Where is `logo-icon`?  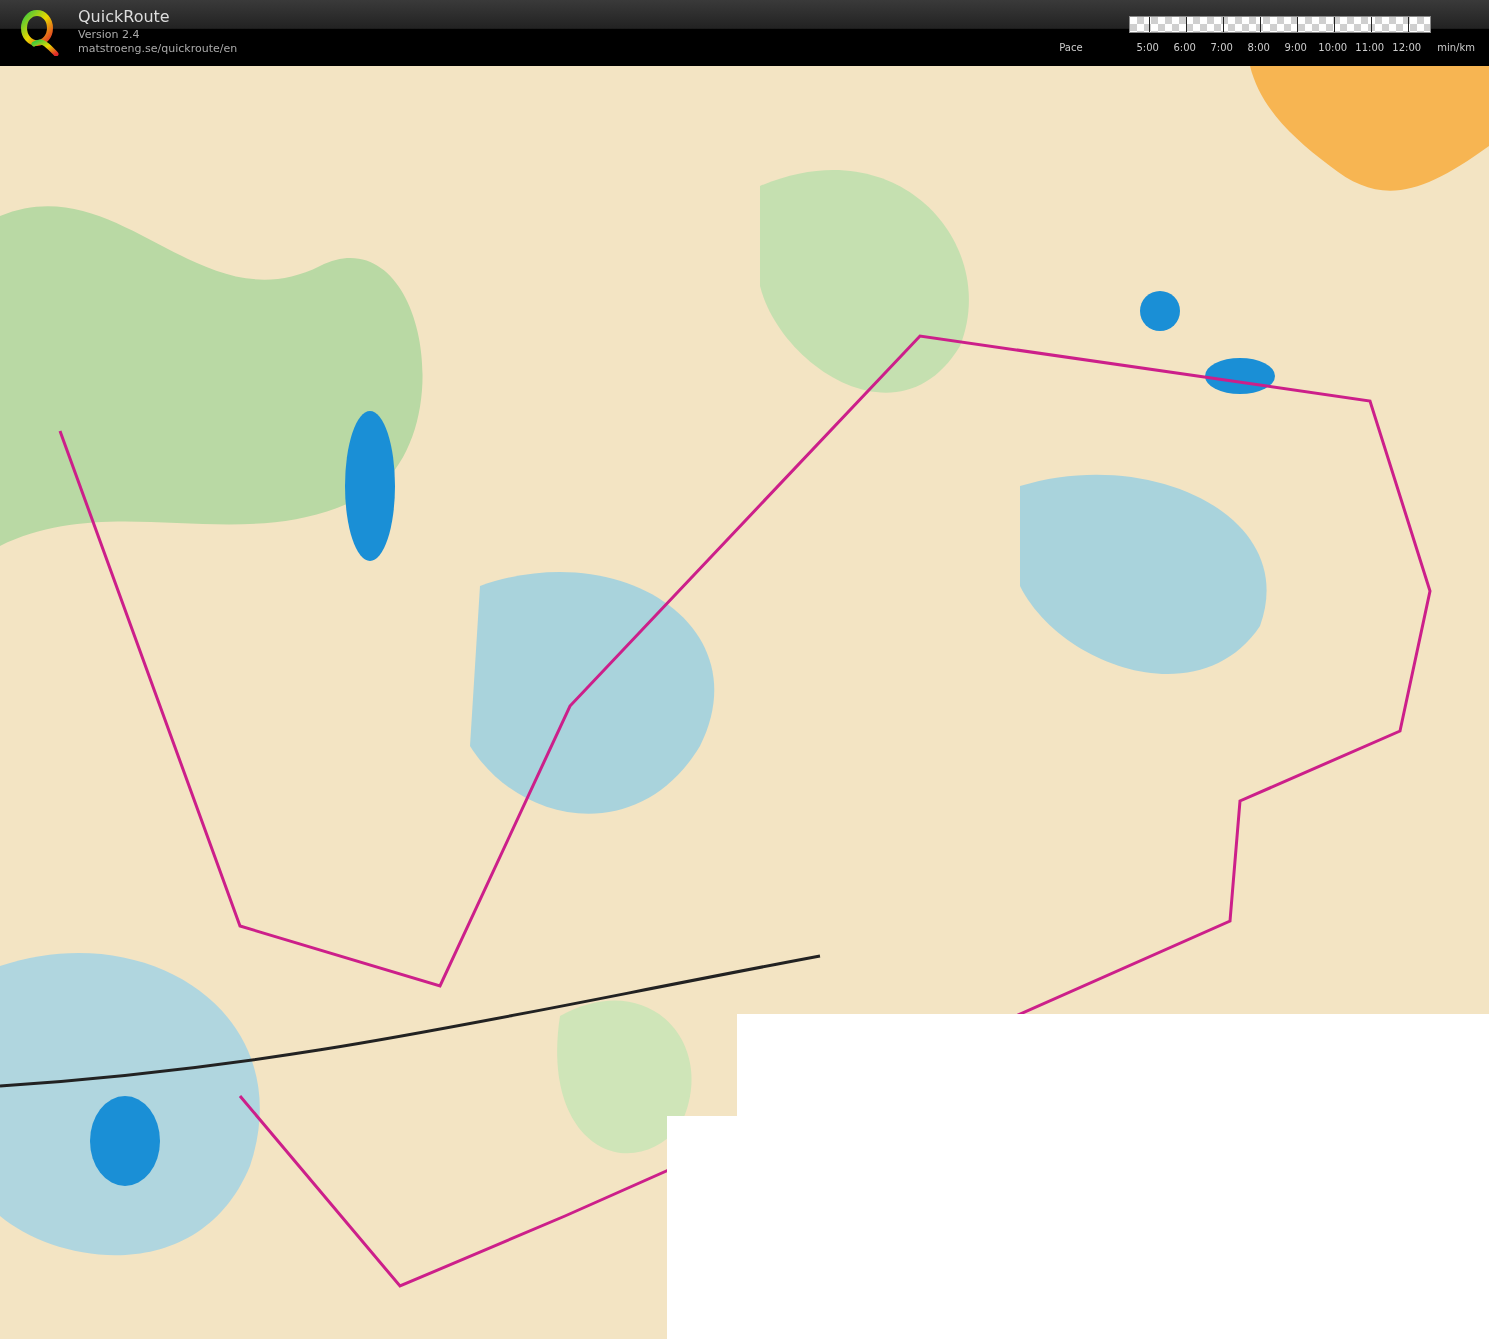
logo-icon is located at coordinates (39, 32).